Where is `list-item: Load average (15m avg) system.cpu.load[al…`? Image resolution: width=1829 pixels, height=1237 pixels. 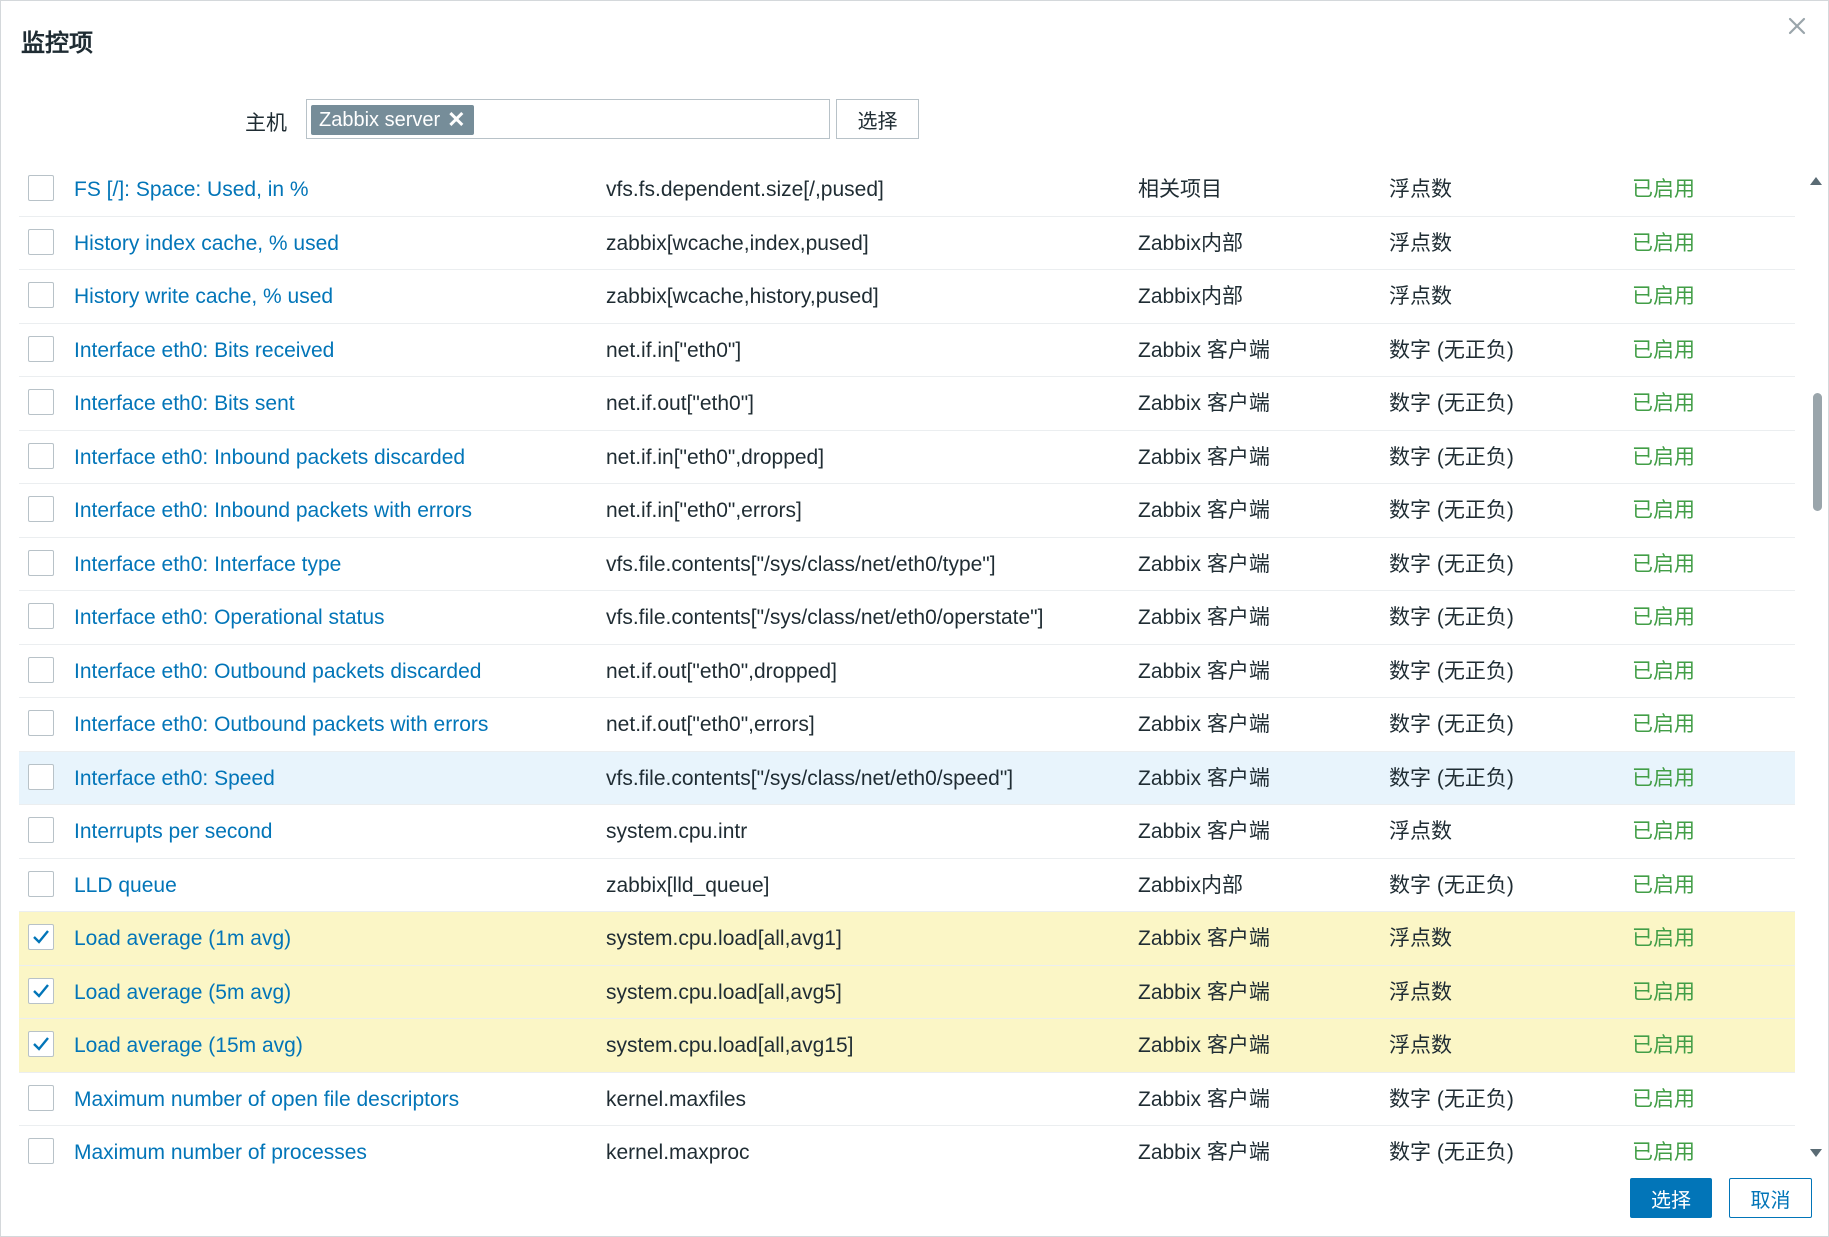 list-item: Load average (15m avg) system.cpu.load[al… is located at coordinates (907, 1046).